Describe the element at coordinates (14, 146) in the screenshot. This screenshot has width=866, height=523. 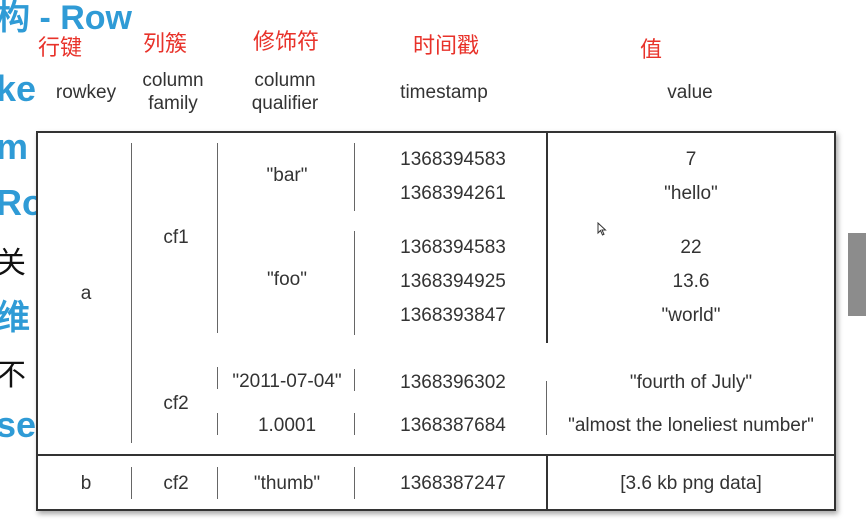
I see `slide-text-fragment-2: m` at that location.